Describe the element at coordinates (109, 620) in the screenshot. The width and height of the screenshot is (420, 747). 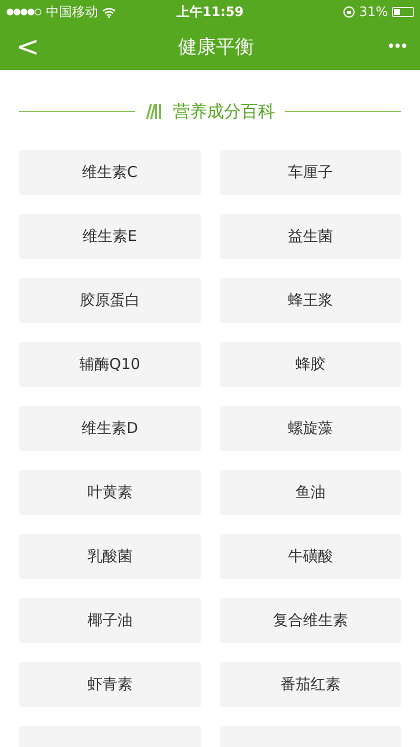
I see `nutrient-item: 椰子油` at that location.